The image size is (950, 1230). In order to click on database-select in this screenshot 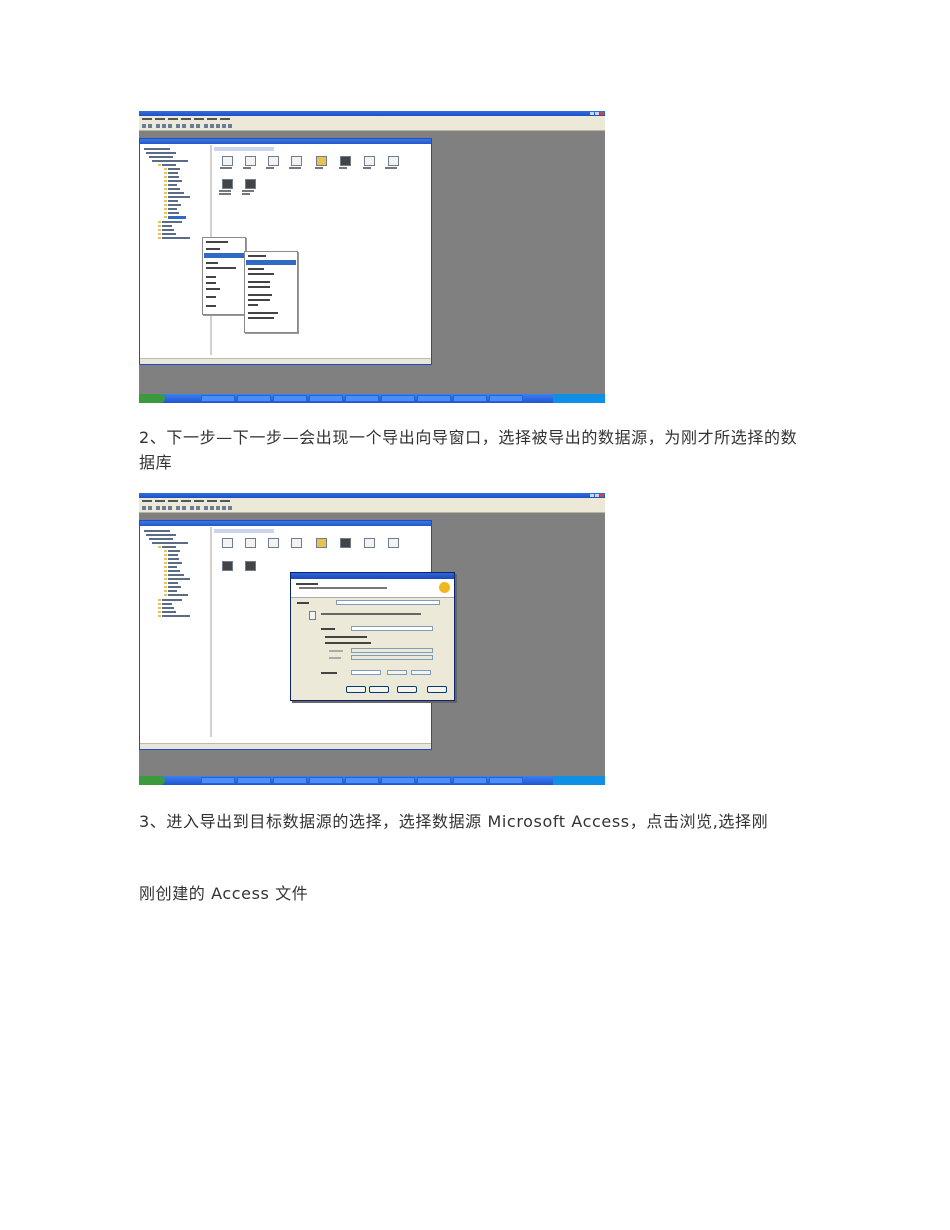, I will do `click(366, 672)`.